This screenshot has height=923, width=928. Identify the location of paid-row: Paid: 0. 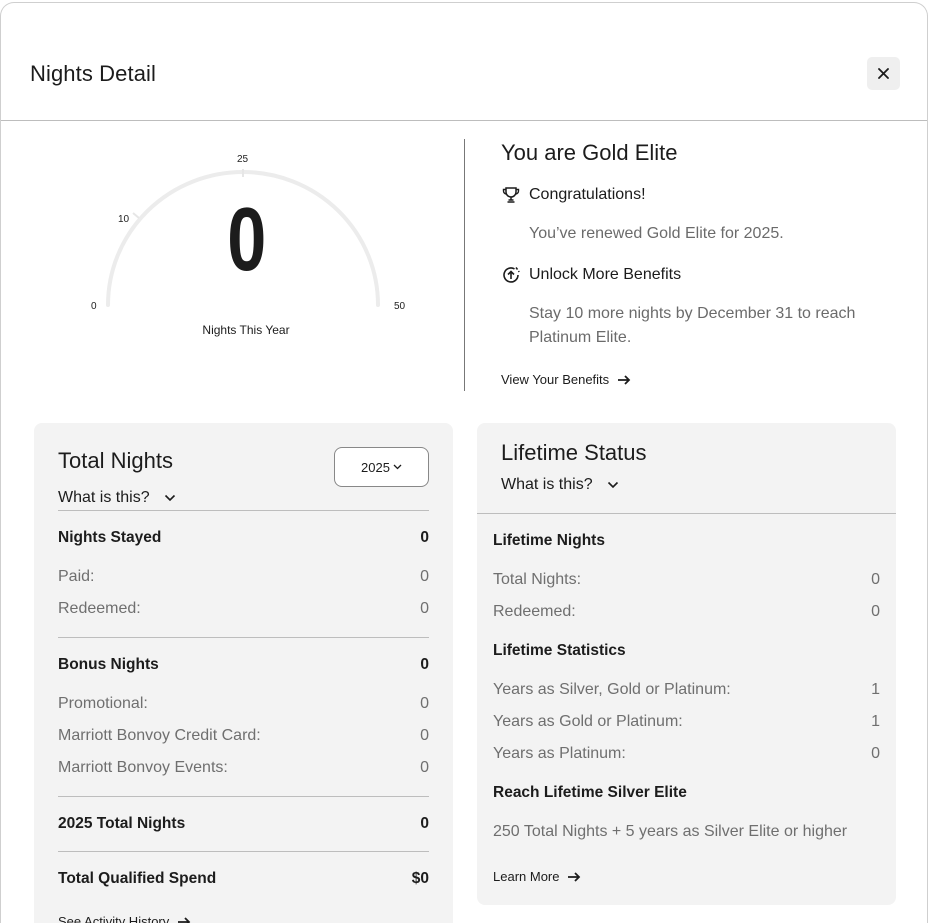
(243, 577).